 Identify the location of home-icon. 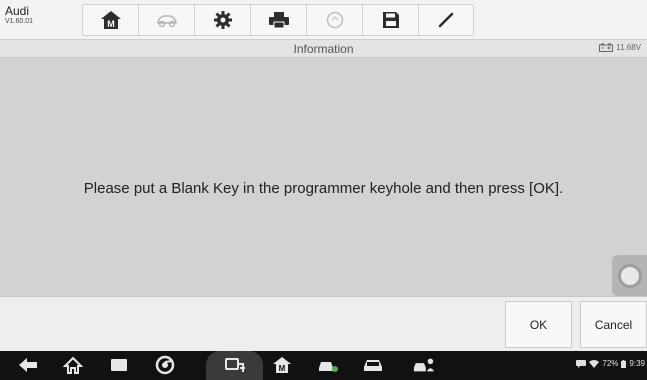
(73, 365).